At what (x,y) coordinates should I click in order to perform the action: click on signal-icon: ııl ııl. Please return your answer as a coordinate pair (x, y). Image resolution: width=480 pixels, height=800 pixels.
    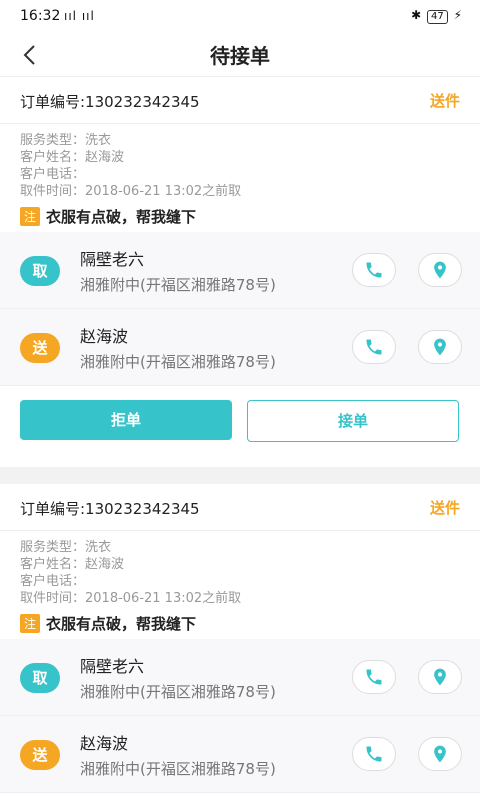
    Looking at the image, I should click on (79, 16).